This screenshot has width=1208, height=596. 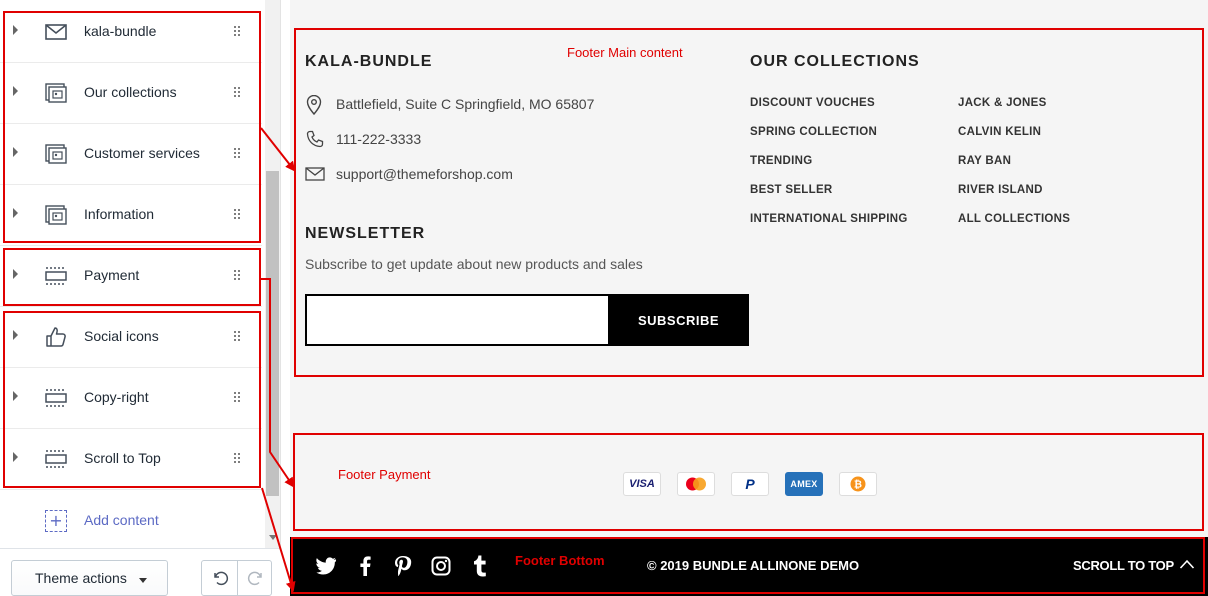 What do you see at coordinates (132, 127) in the screenshot?
I see `annotation-box-main-sections` at bounding box center [132, 127].